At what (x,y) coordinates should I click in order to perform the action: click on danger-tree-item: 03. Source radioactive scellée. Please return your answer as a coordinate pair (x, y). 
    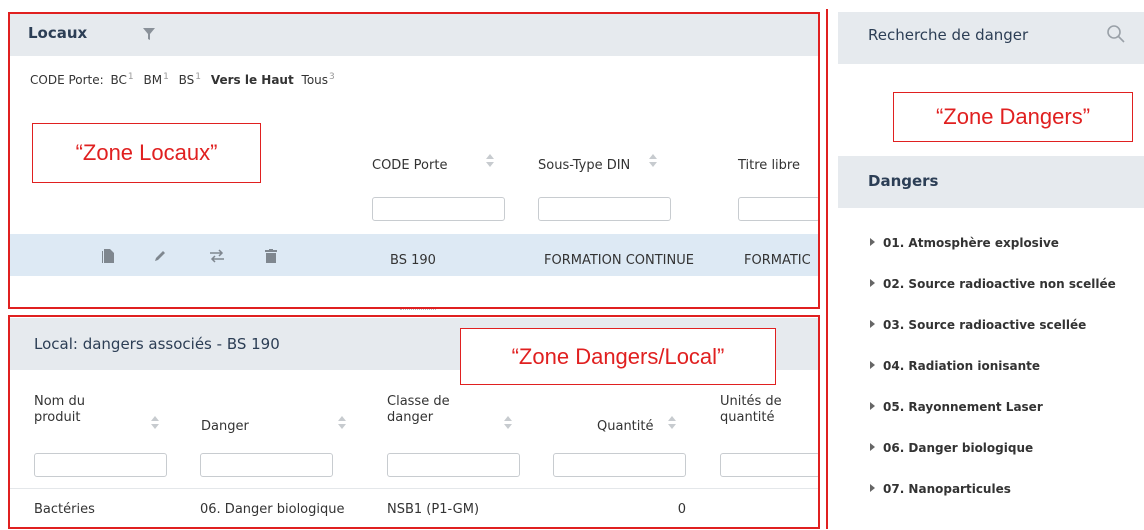
    Looking at the image, I should click on (978, 325).